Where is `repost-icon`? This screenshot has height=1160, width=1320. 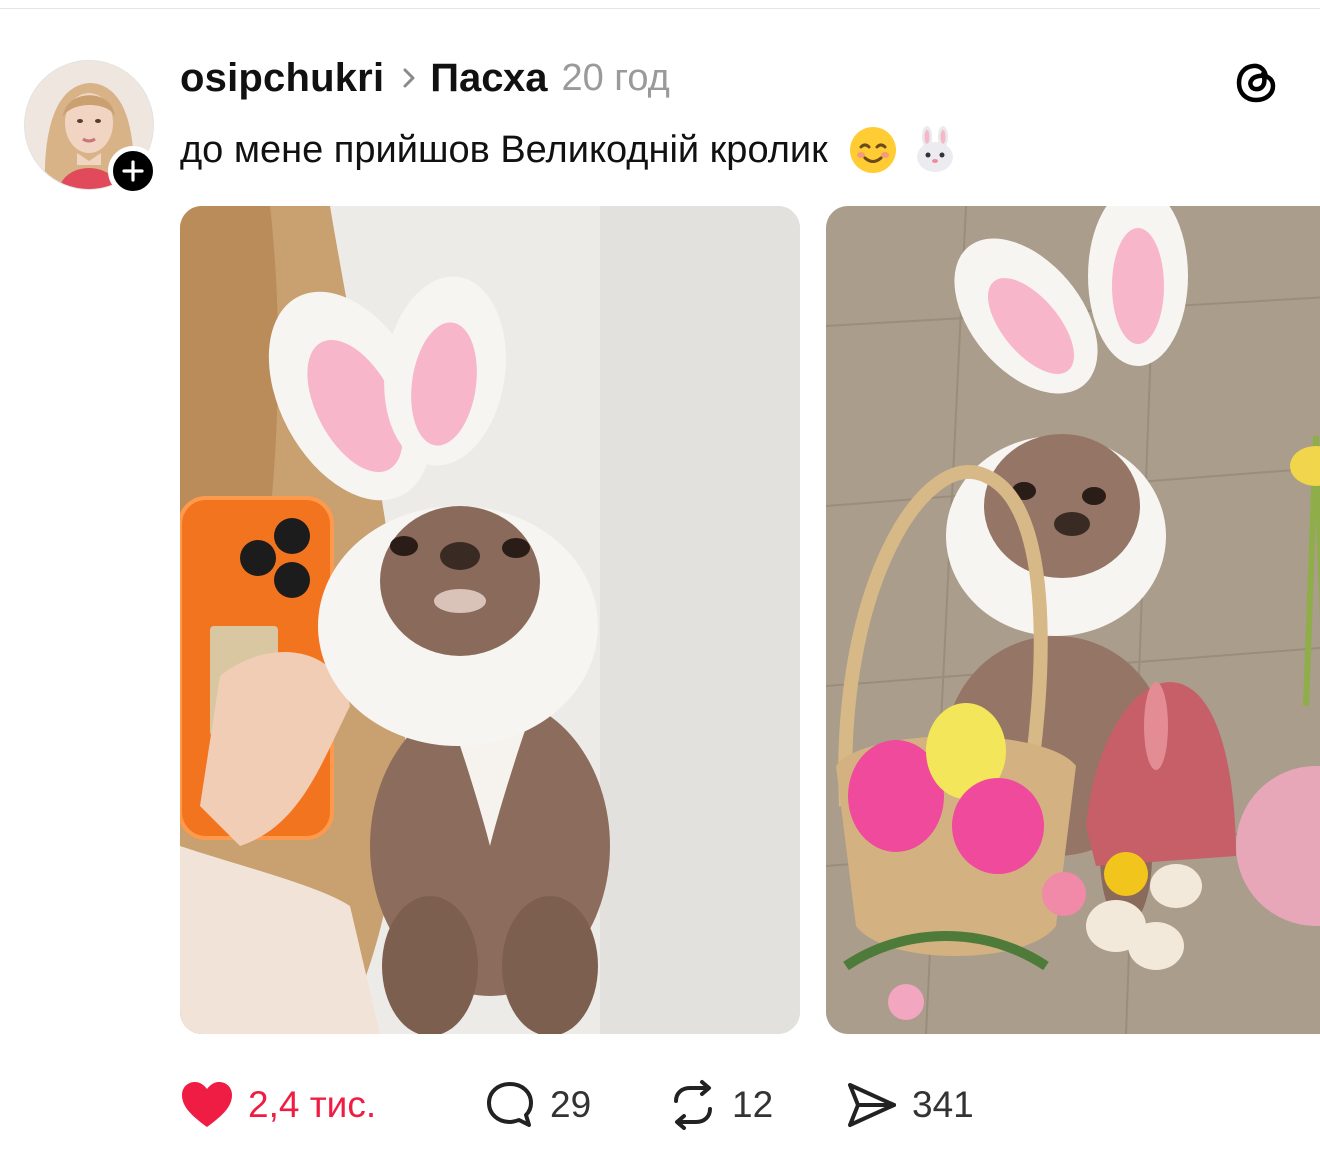 repost-icon is located at coordinates (693, 1105).